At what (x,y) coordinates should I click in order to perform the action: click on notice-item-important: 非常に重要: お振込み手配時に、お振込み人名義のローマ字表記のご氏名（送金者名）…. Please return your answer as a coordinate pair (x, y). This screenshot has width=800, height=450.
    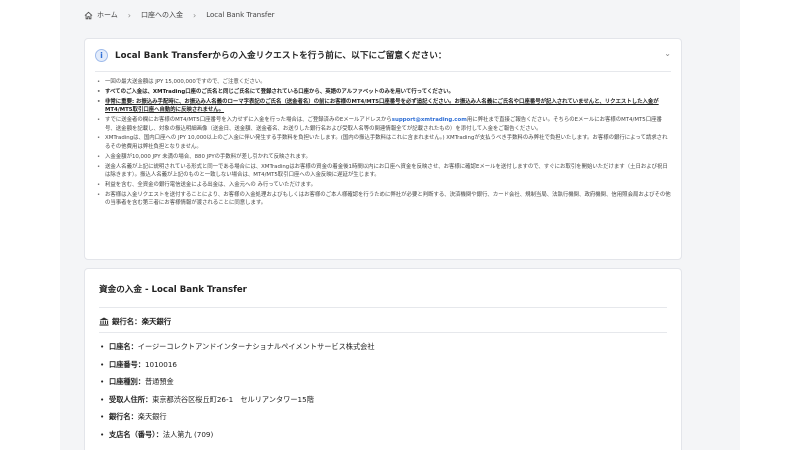
    Looking at the image, I should click on (383, 106).